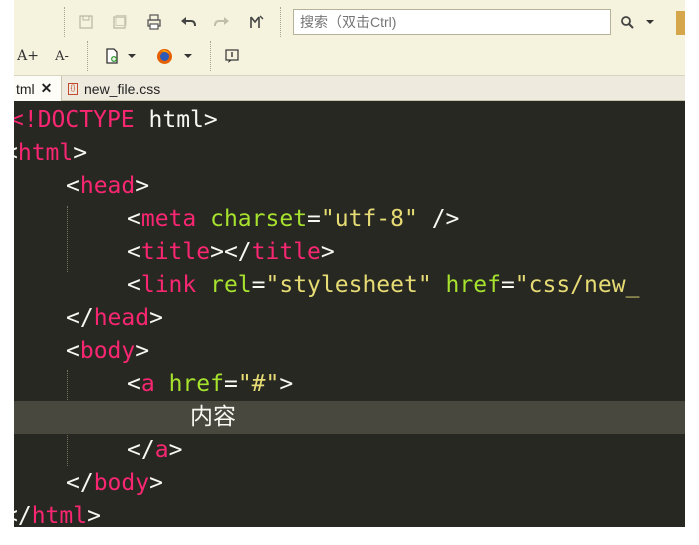 The image size is (699, 545). I want to click on close-icon: ✕, so click(47, 88).